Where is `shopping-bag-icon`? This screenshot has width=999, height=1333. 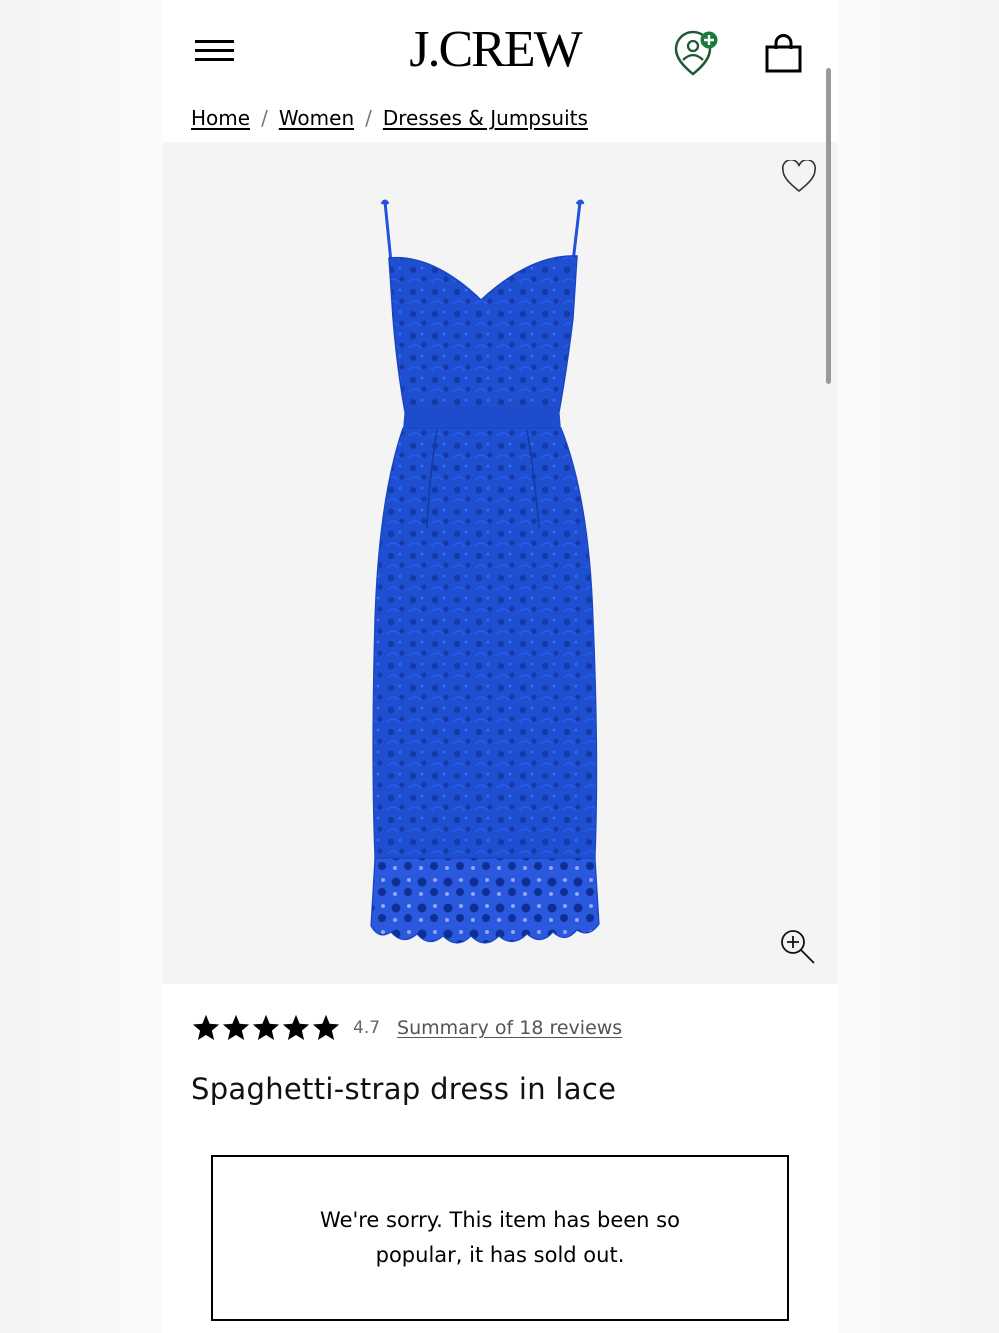 shopping-bag-icon is located at coordinates (784, 54).